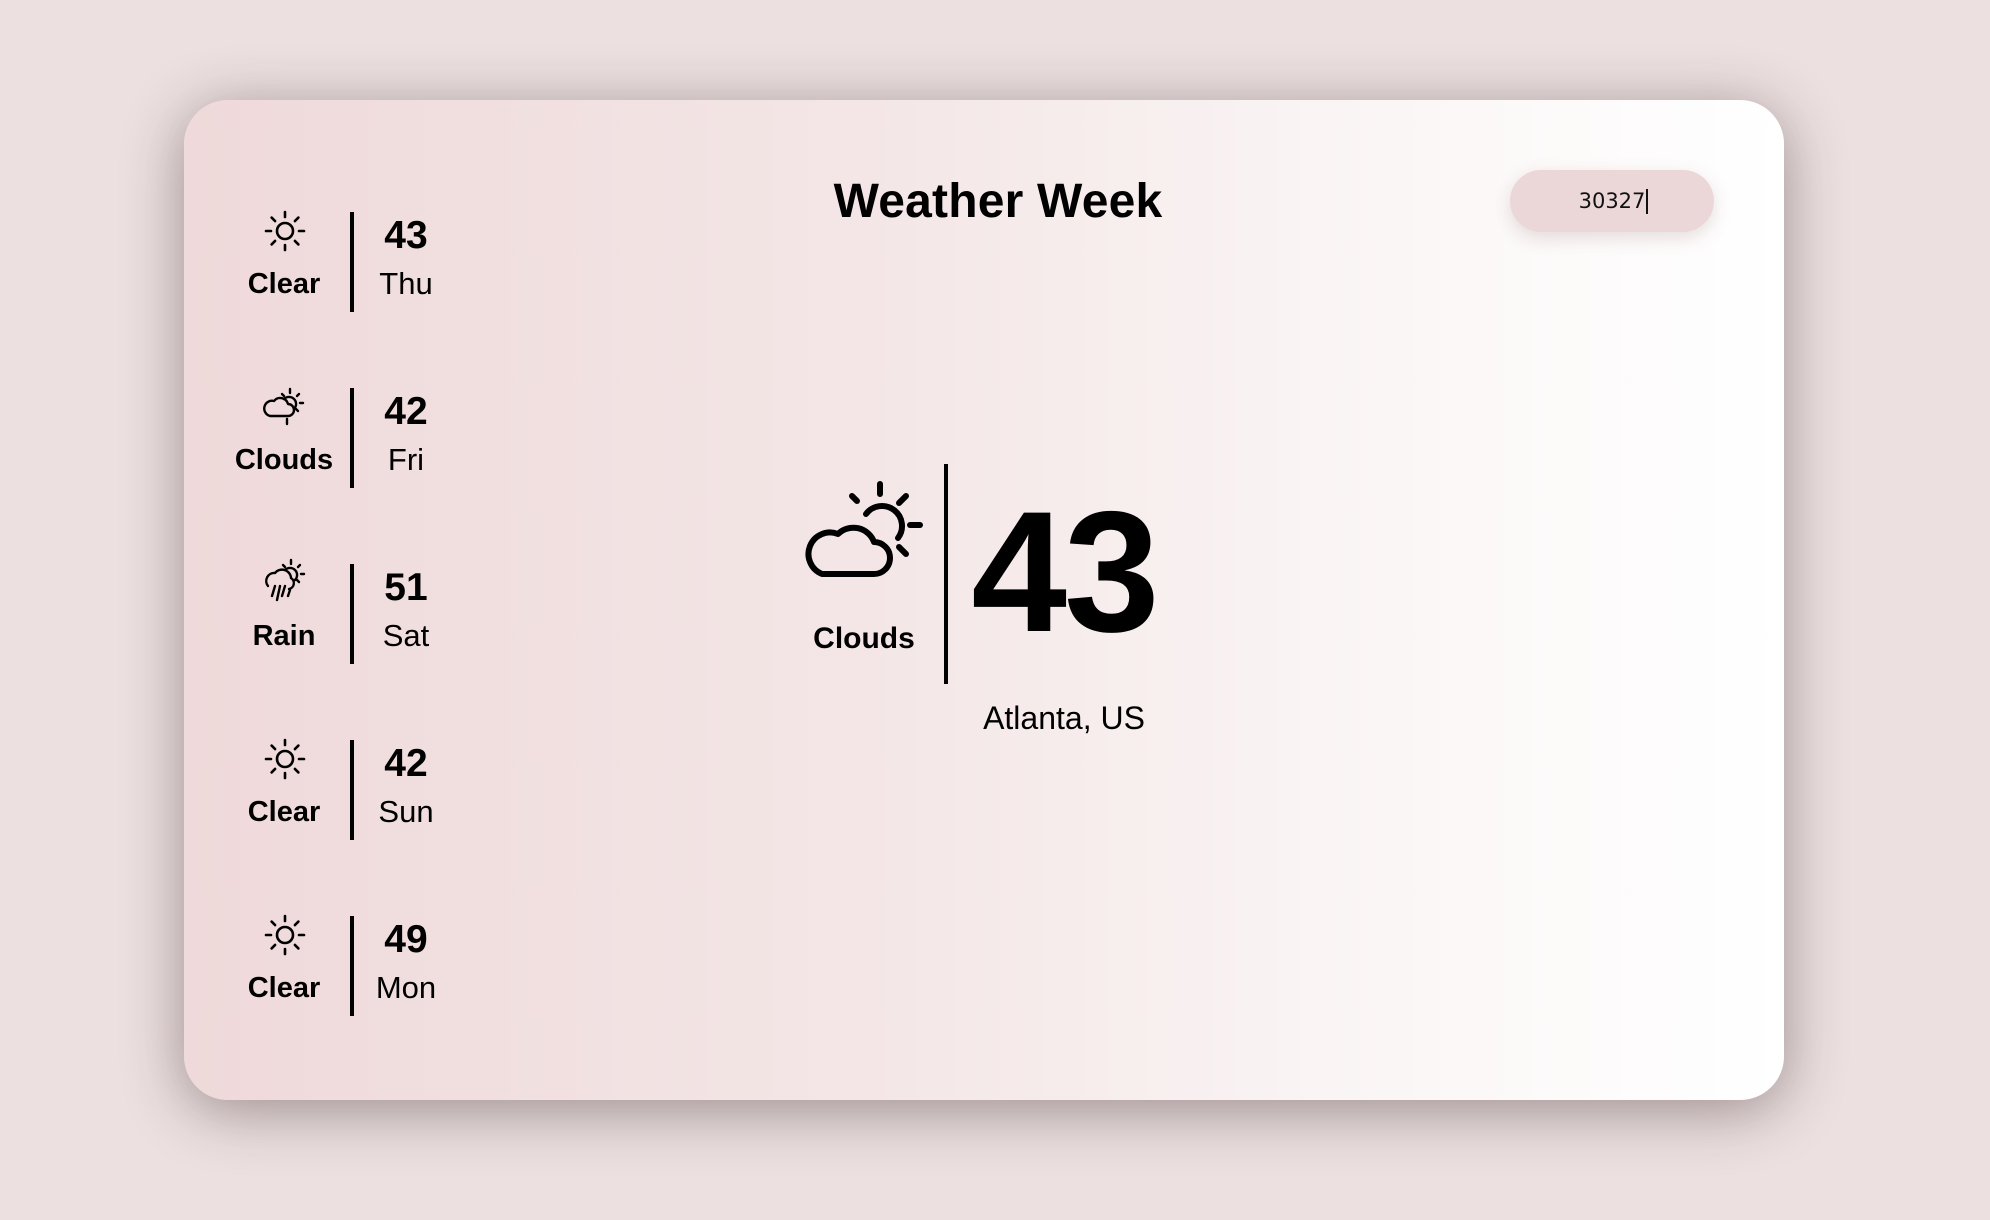  I want to click on forecast-day-name: Fri, so click(406, 459).